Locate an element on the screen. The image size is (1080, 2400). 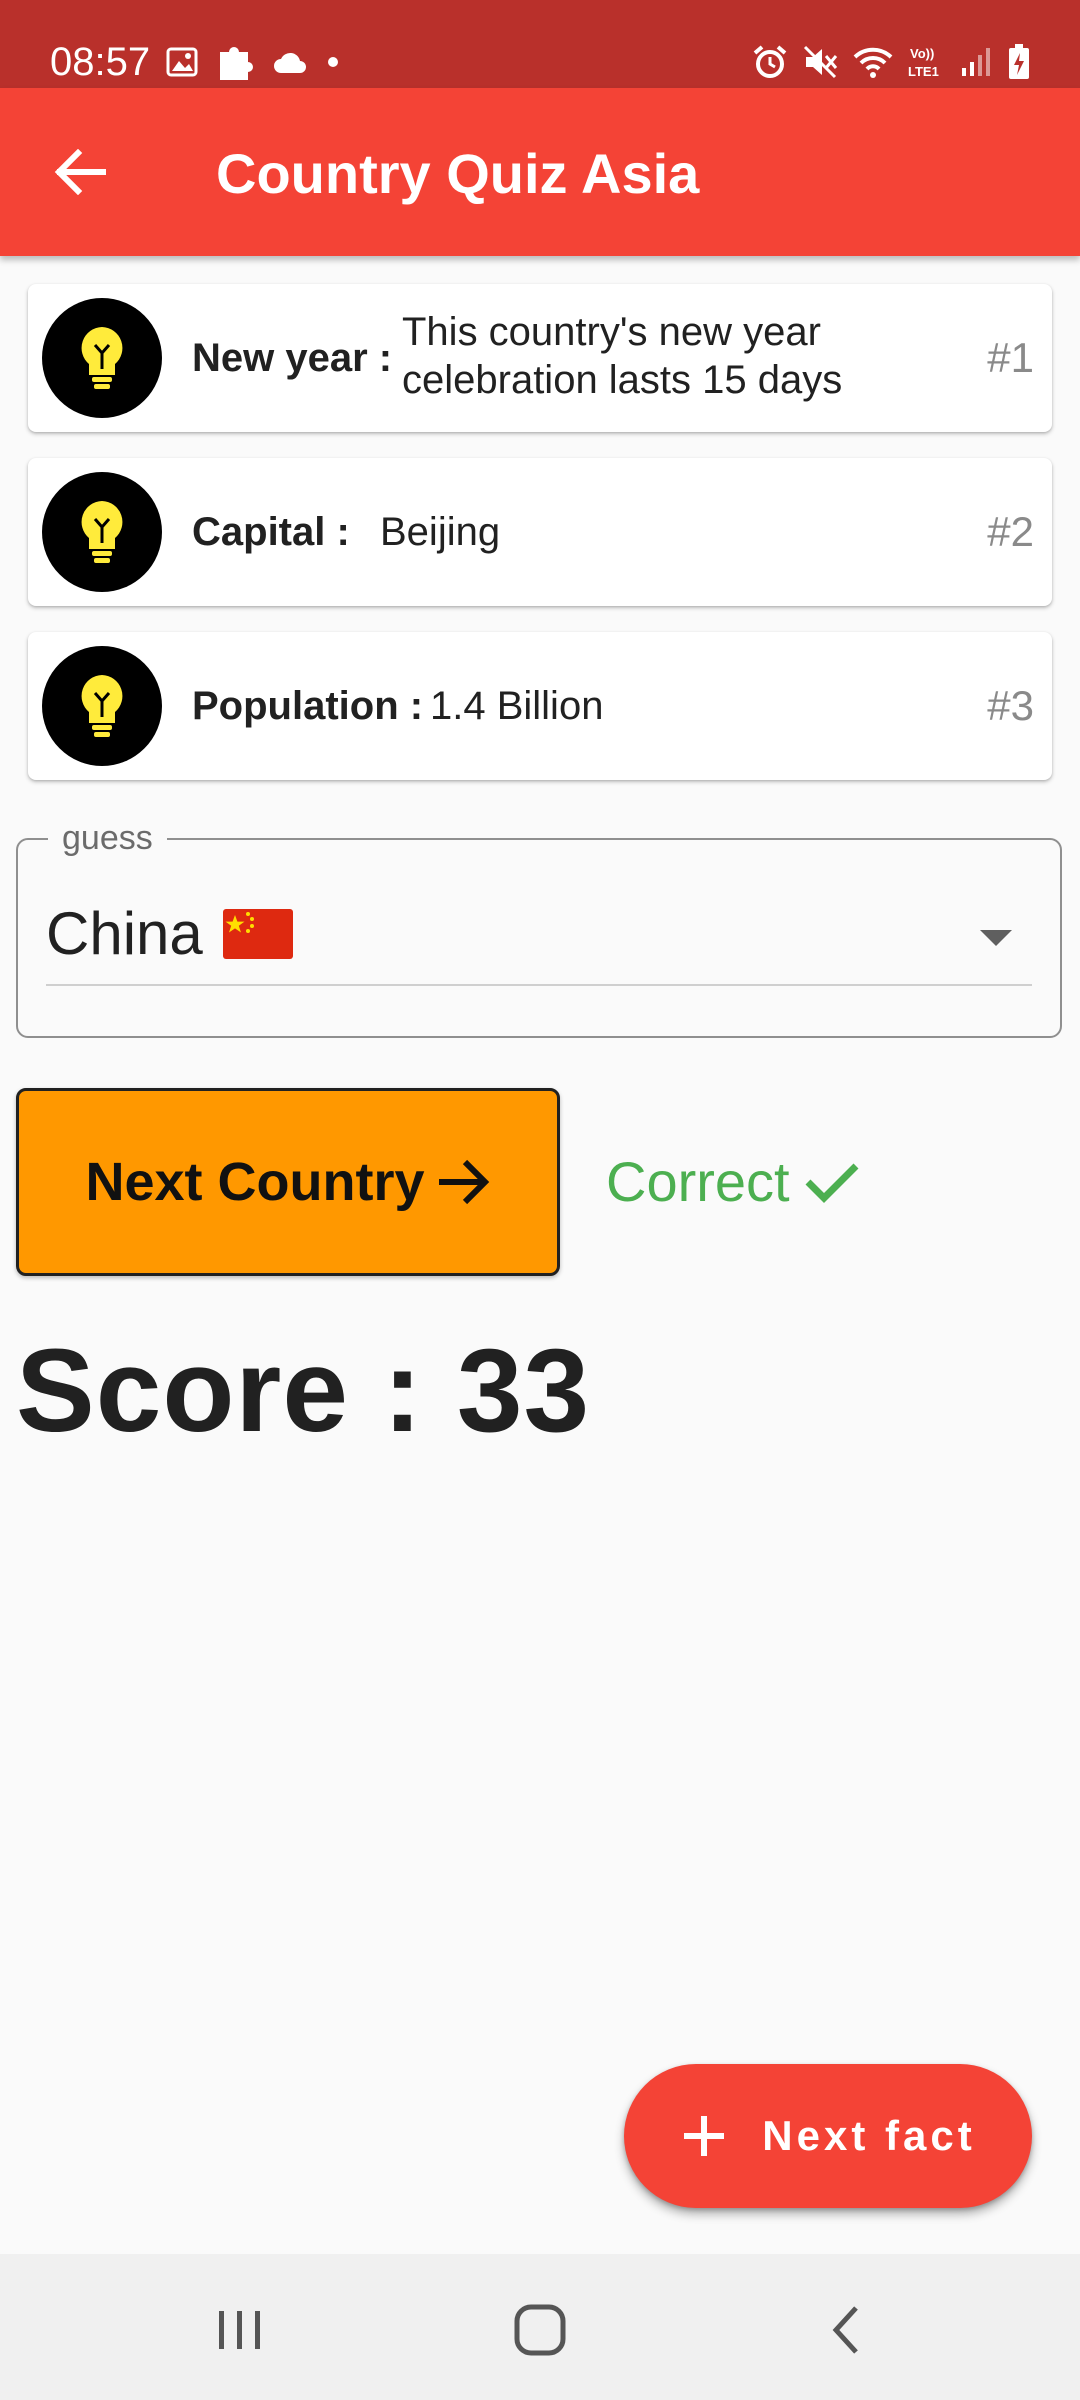
guess-selected-text: China is located at coordinates (124, 933).